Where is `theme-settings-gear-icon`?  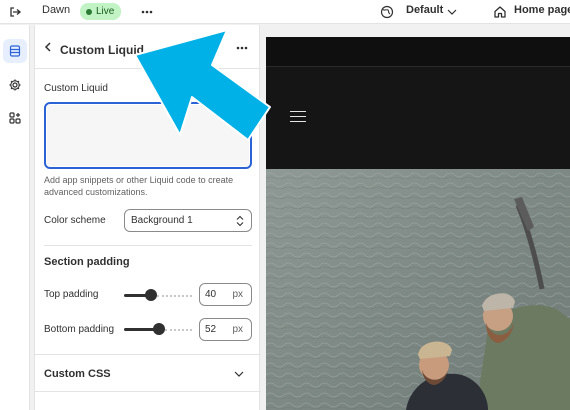 theme-settings-gear-icon is located at coordinates (15, 85).